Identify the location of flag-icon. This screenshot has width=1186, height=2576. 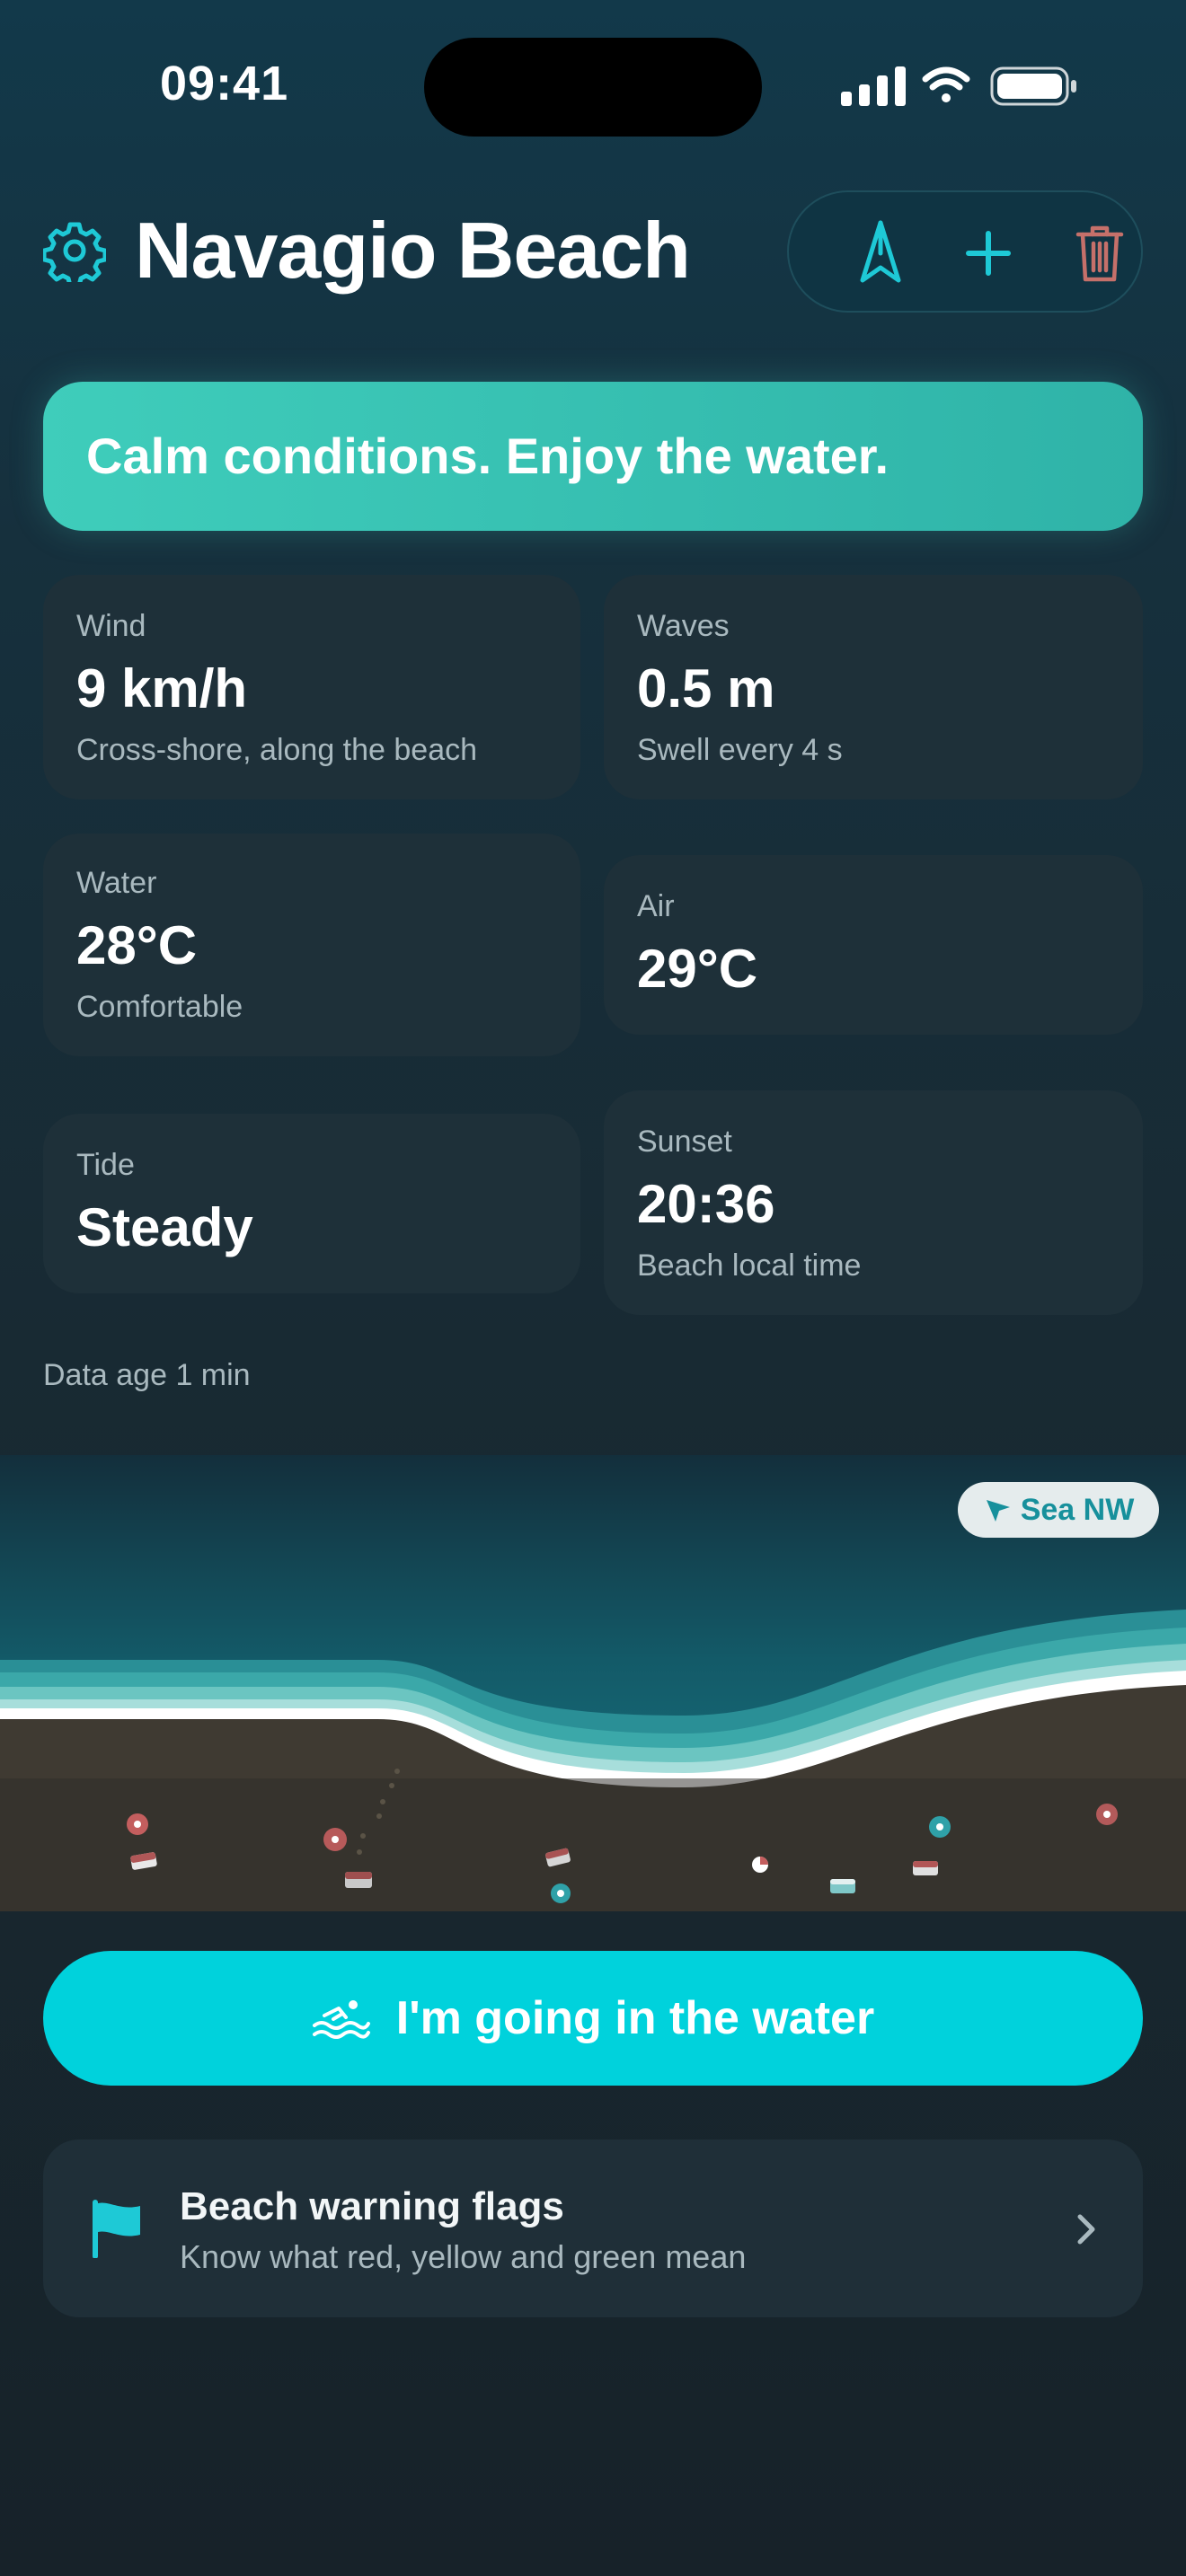
(116, 2229).